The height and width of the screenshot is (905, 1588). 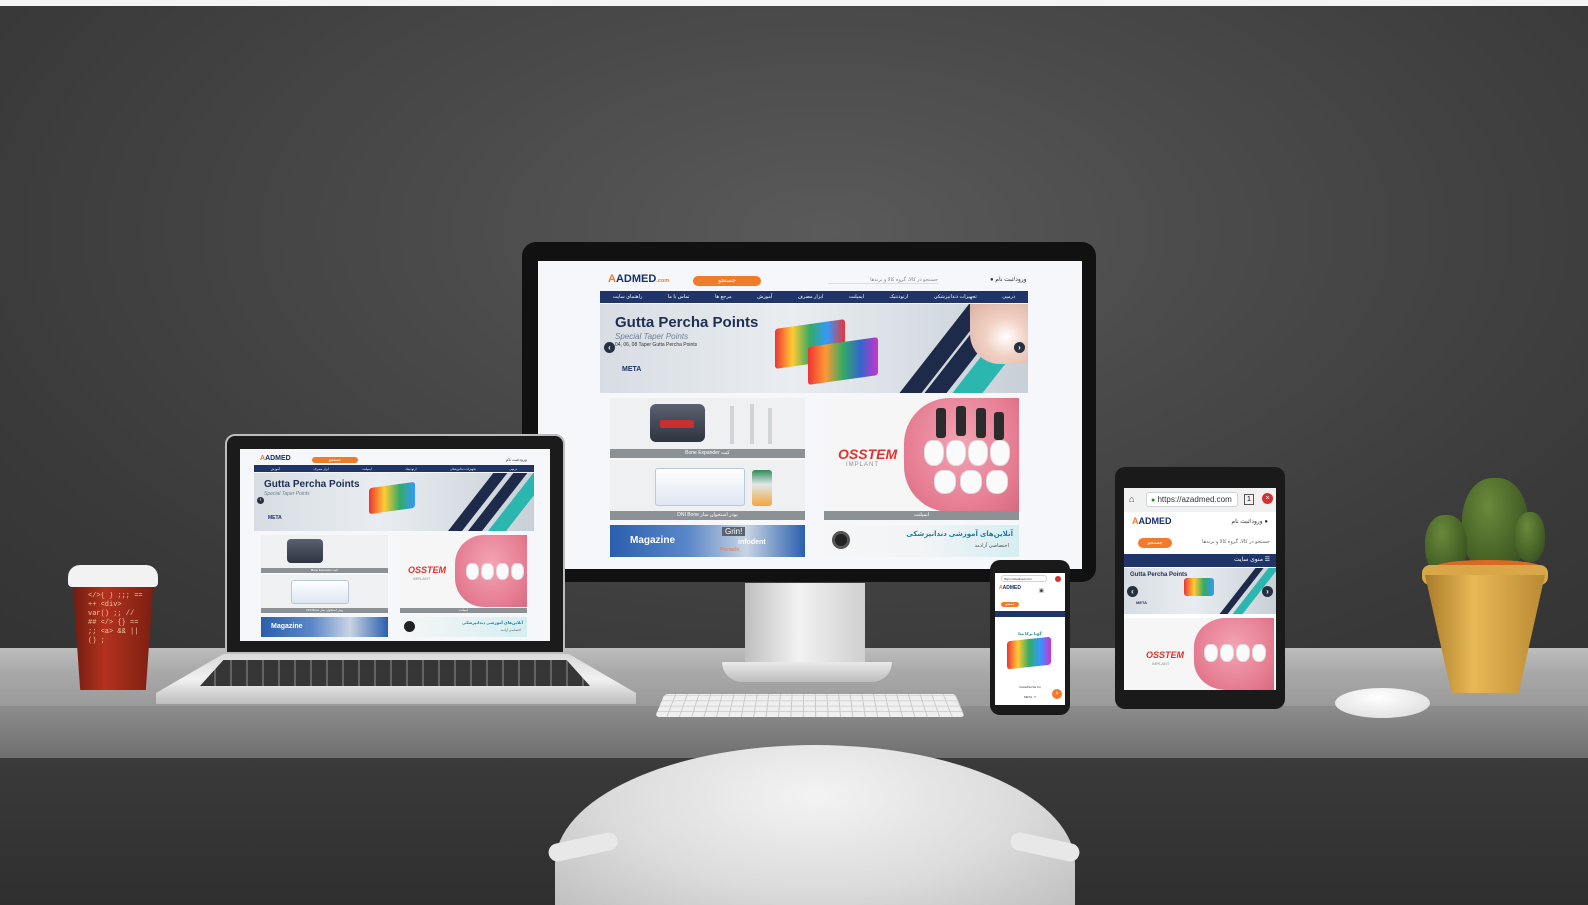 I want to click on login-link: ورود/ثبت نام, so click(x=516, y=459).